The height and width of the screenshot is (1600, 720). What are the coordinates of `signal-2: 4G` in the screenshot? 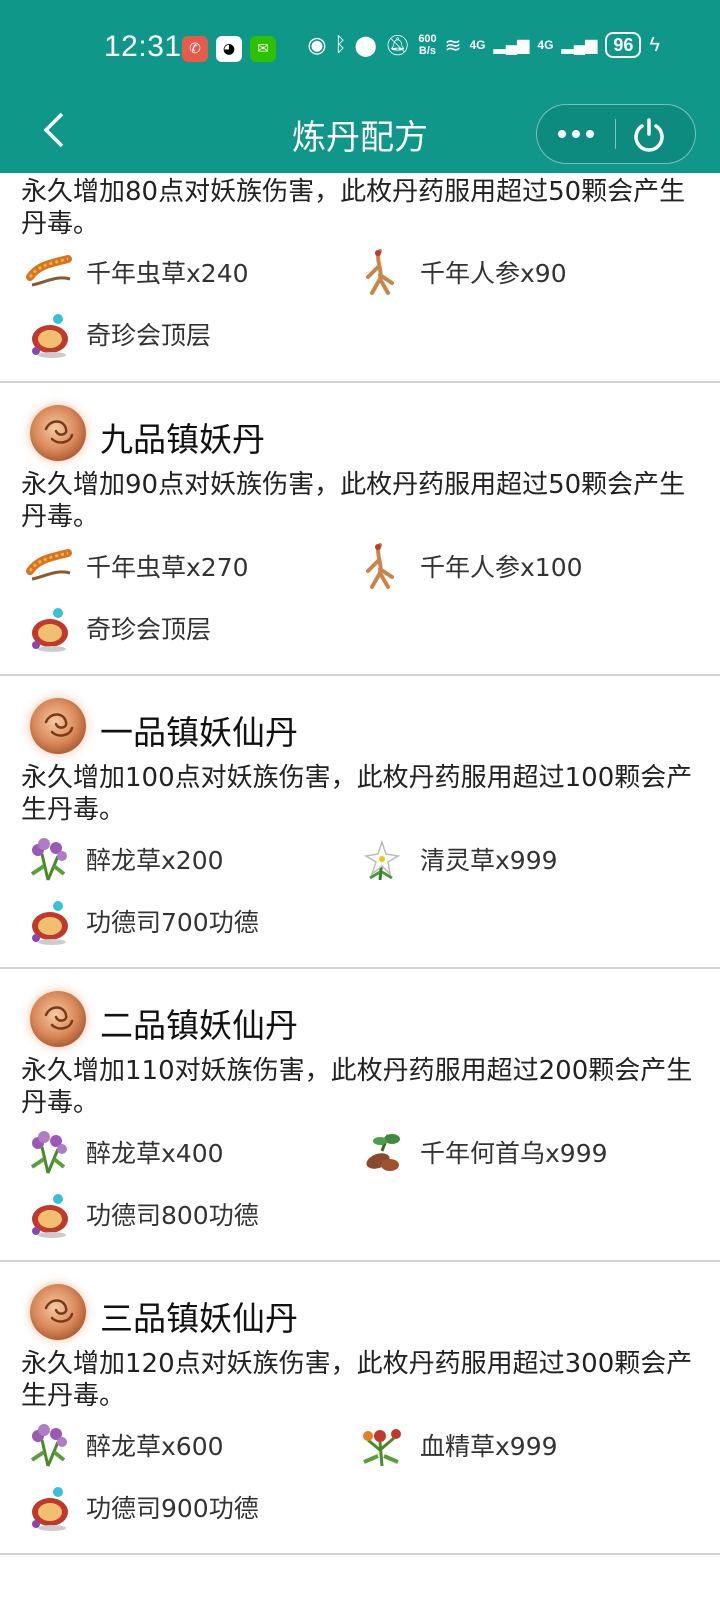 It's located at (545, 45).